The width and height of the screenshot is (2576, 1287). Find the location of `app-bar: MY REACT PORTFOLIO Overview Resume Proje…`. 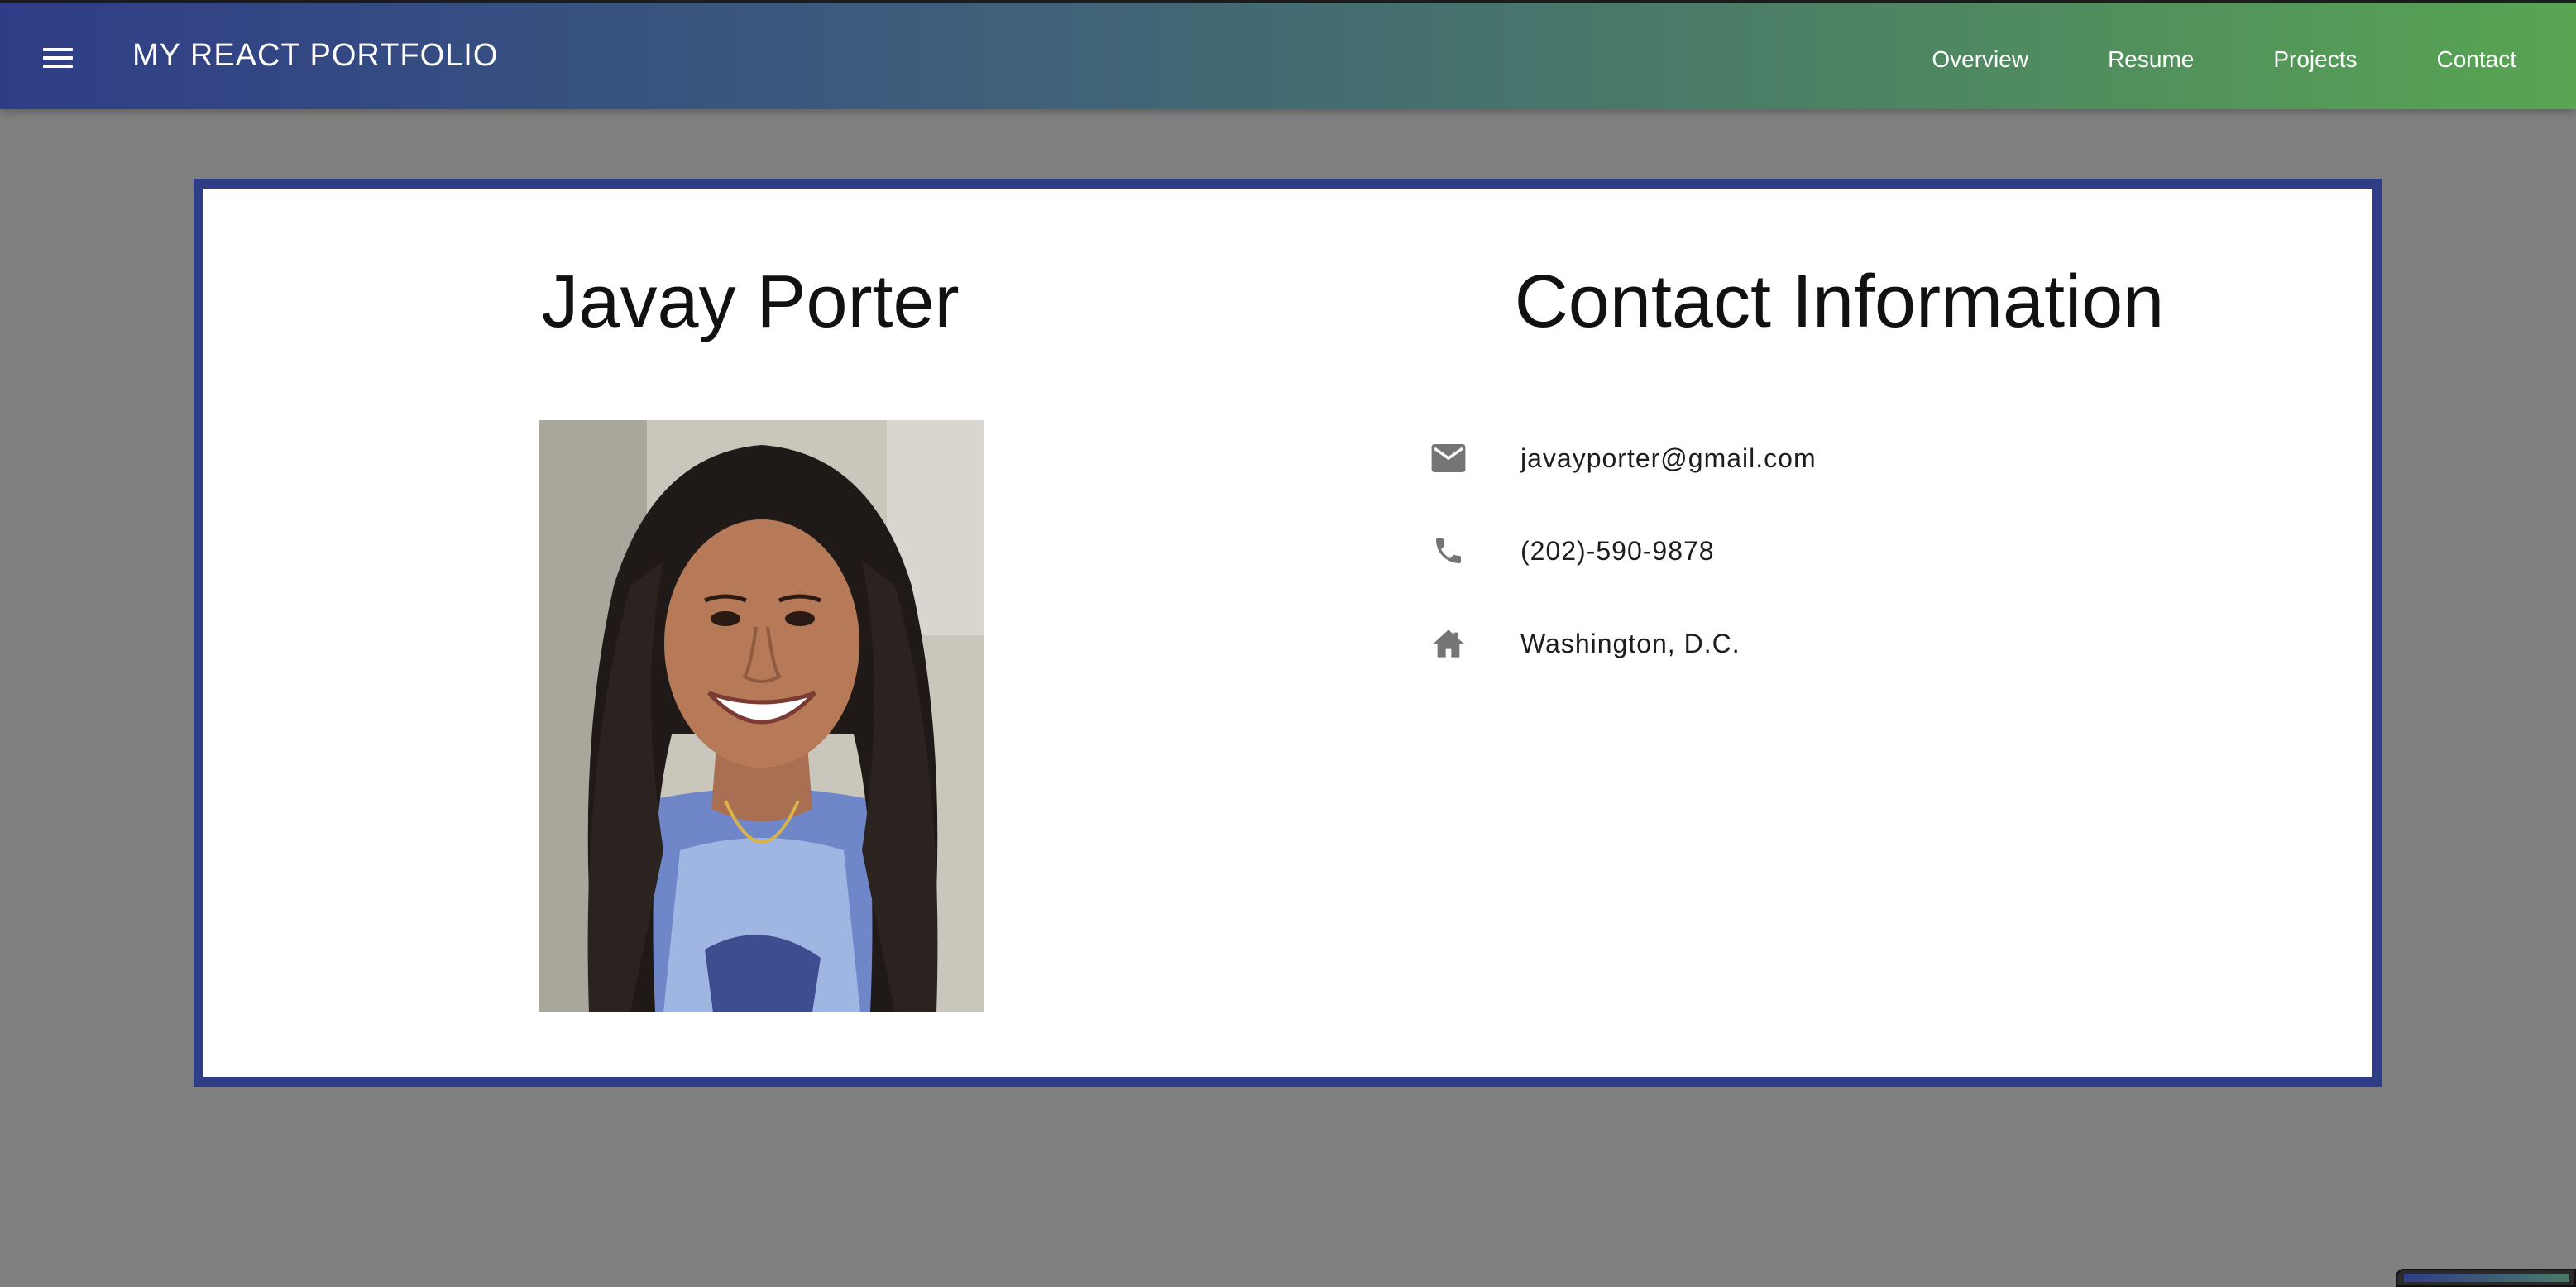

app-bar: MY REACT PORTFOLIO Overview Resume Proje… is located at coordinates (1288, 54).